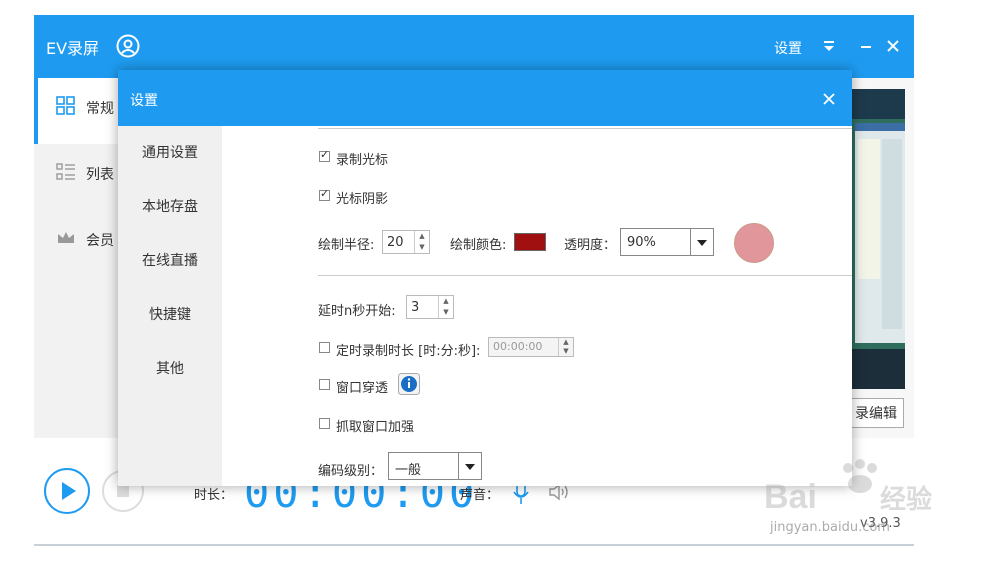  Describe the element at coordinates (590, 245) in the screenshot. I see `opacity-label: 透明度：` at that location.